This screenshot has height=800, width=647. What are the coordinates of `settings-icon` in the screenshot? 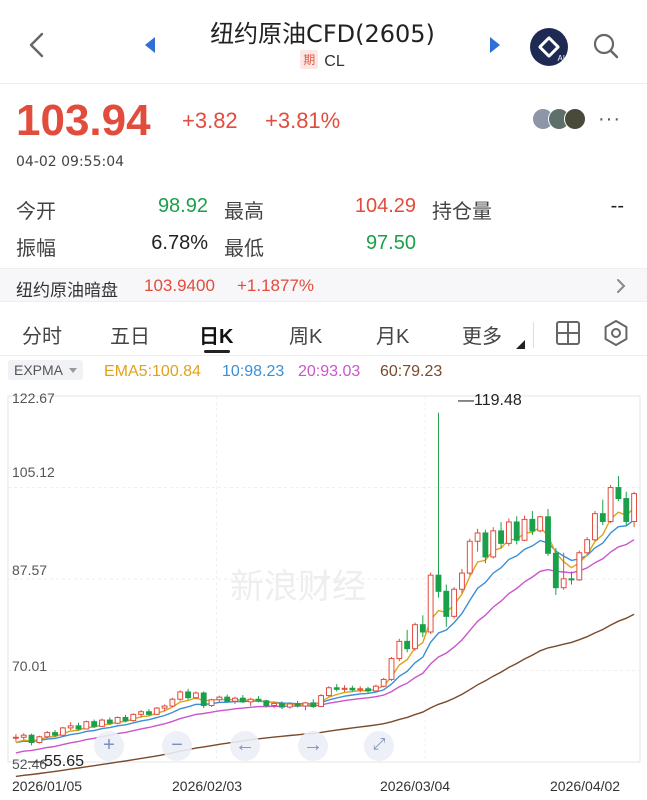 It's located at (616, 333).